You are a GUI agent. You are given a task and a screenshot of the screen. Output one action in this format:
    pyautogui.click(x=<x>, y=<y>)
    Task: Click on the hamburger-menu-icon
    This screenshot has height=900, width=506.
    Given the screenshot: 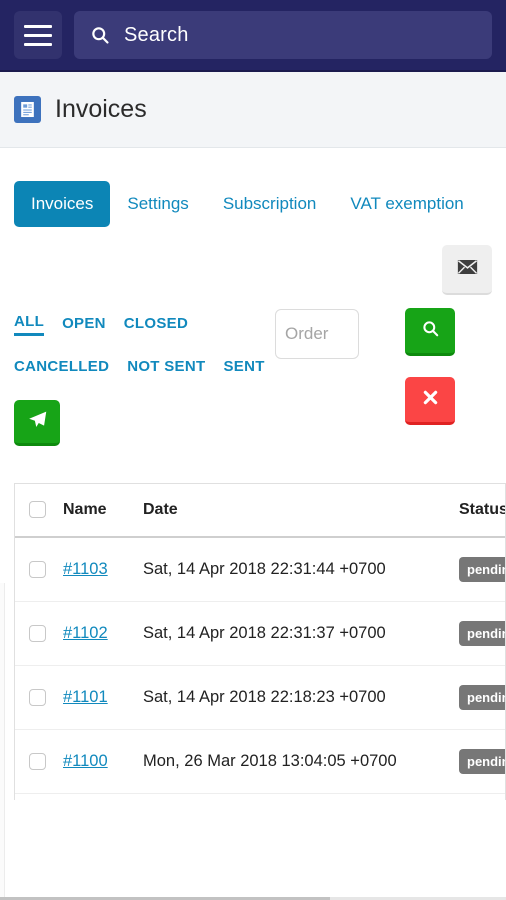 What is the action you would take?
    pyautogui.click(x=38, y=35)
    